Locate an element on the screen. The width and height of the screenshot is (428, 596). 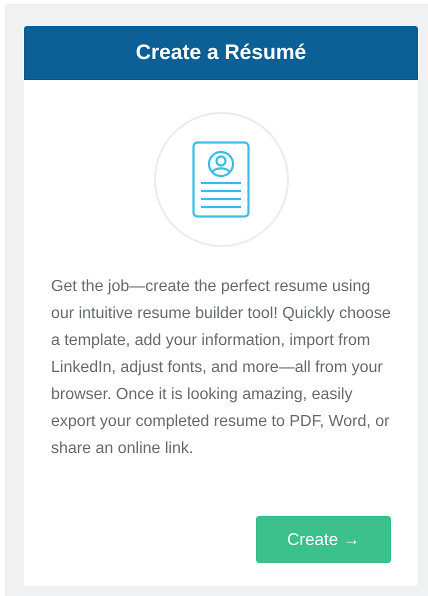
document-icon is located at coordinates (221, 179).